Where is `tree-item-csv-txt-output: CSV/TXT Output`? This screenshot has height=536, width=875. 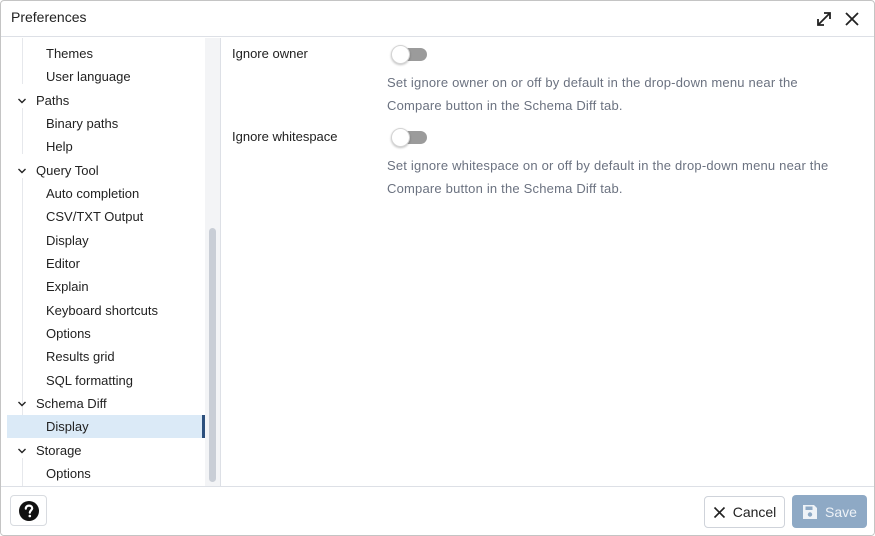 tree-item-csv-txt-output: CSV/TXT Output is located at coordinates (106, 216).